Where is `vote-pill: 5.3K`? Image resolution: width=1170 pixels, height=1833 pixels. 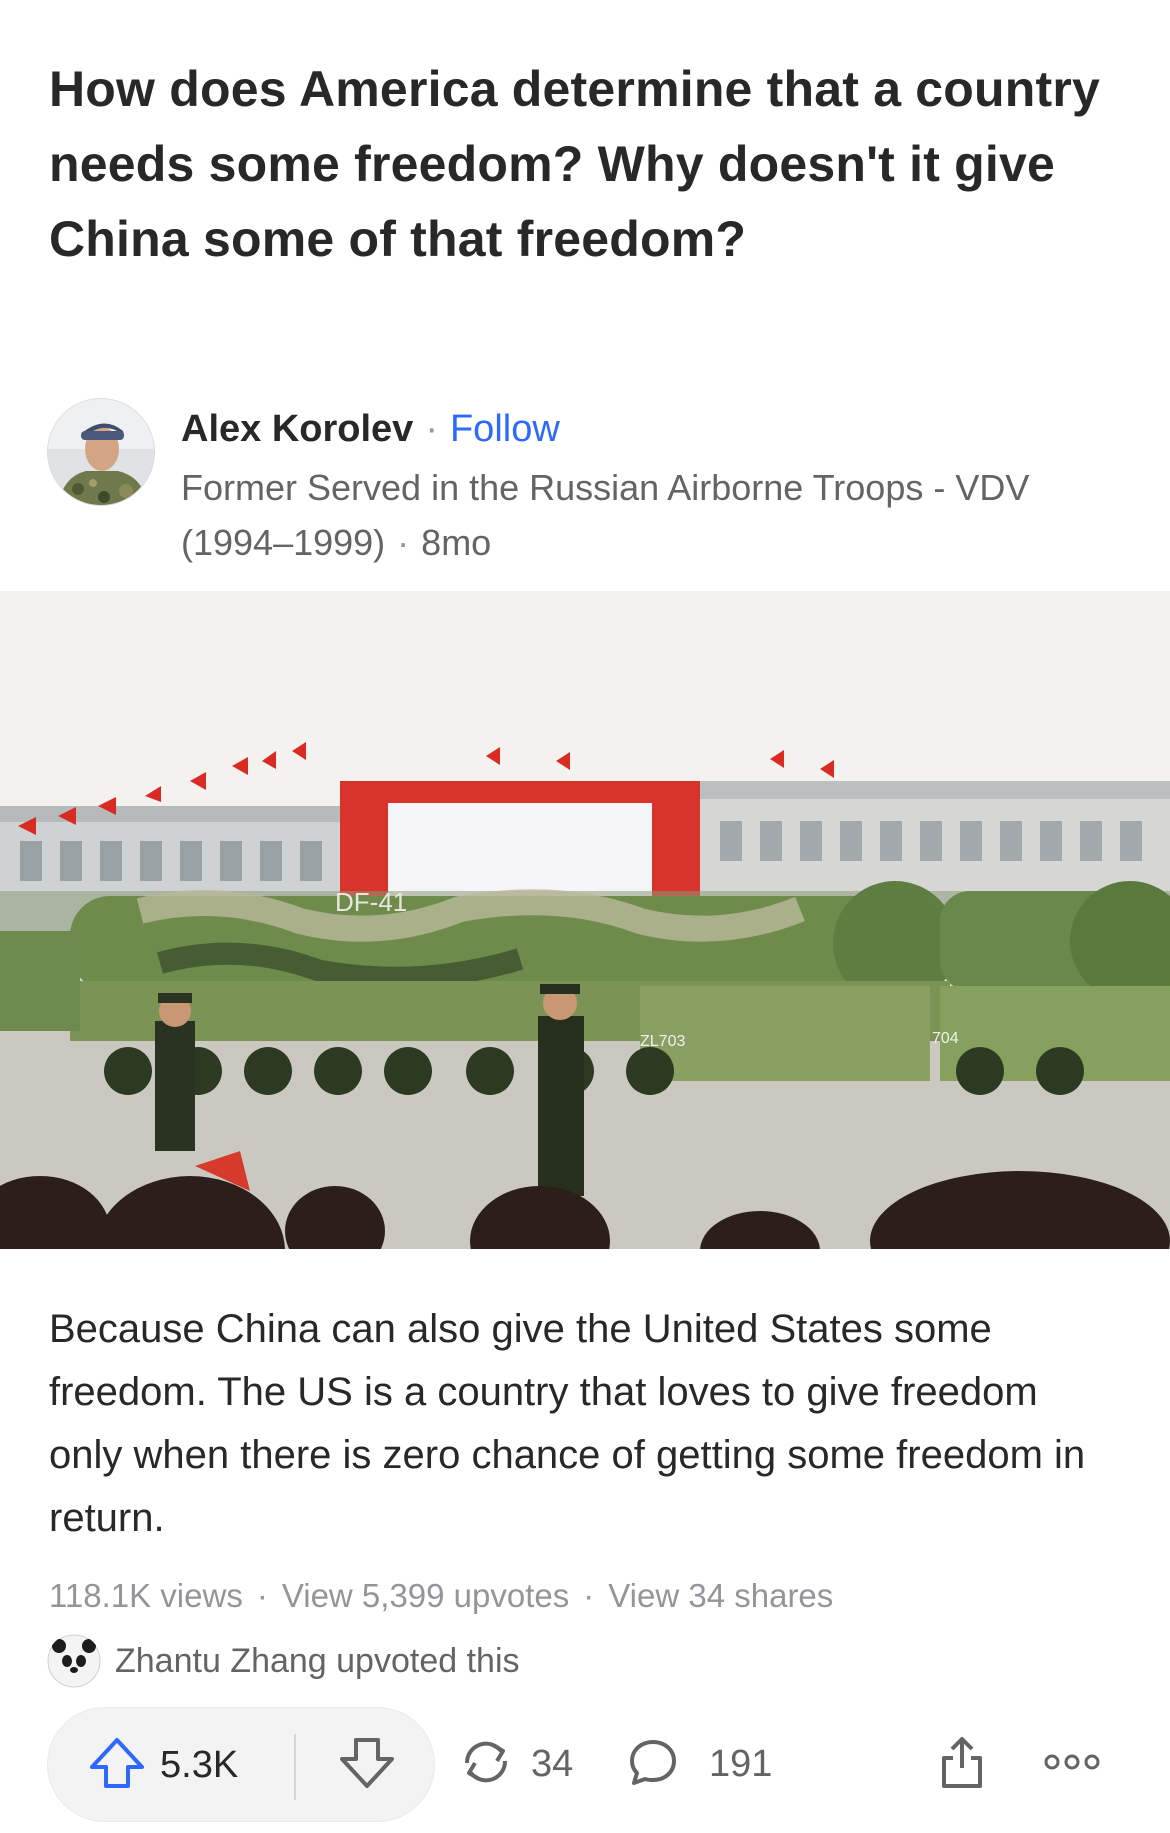 vote-pill: 5.3K is located at coordinates (241, 1764).